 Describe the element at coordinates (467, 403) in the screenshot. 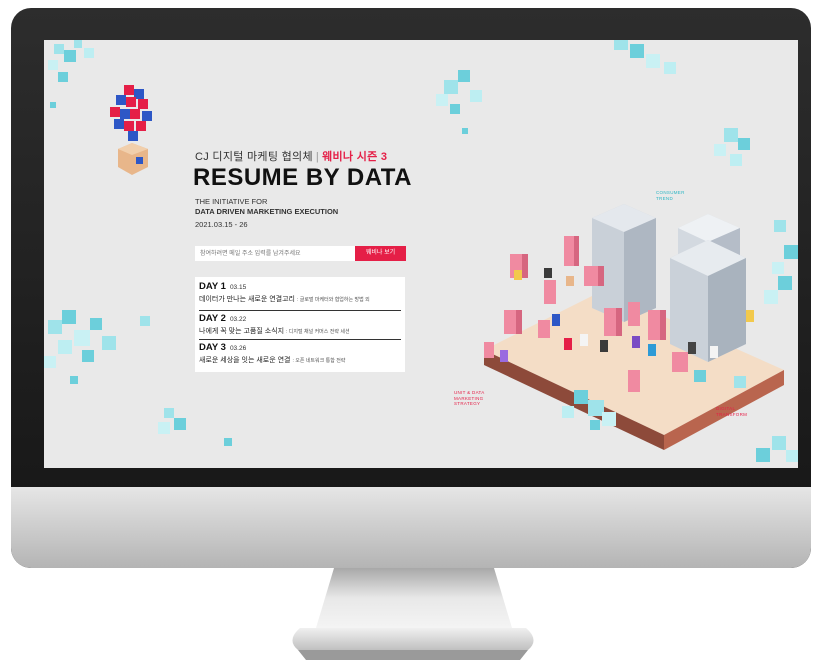

I see `marketing-label-line-3: STRATEGY` at that location.